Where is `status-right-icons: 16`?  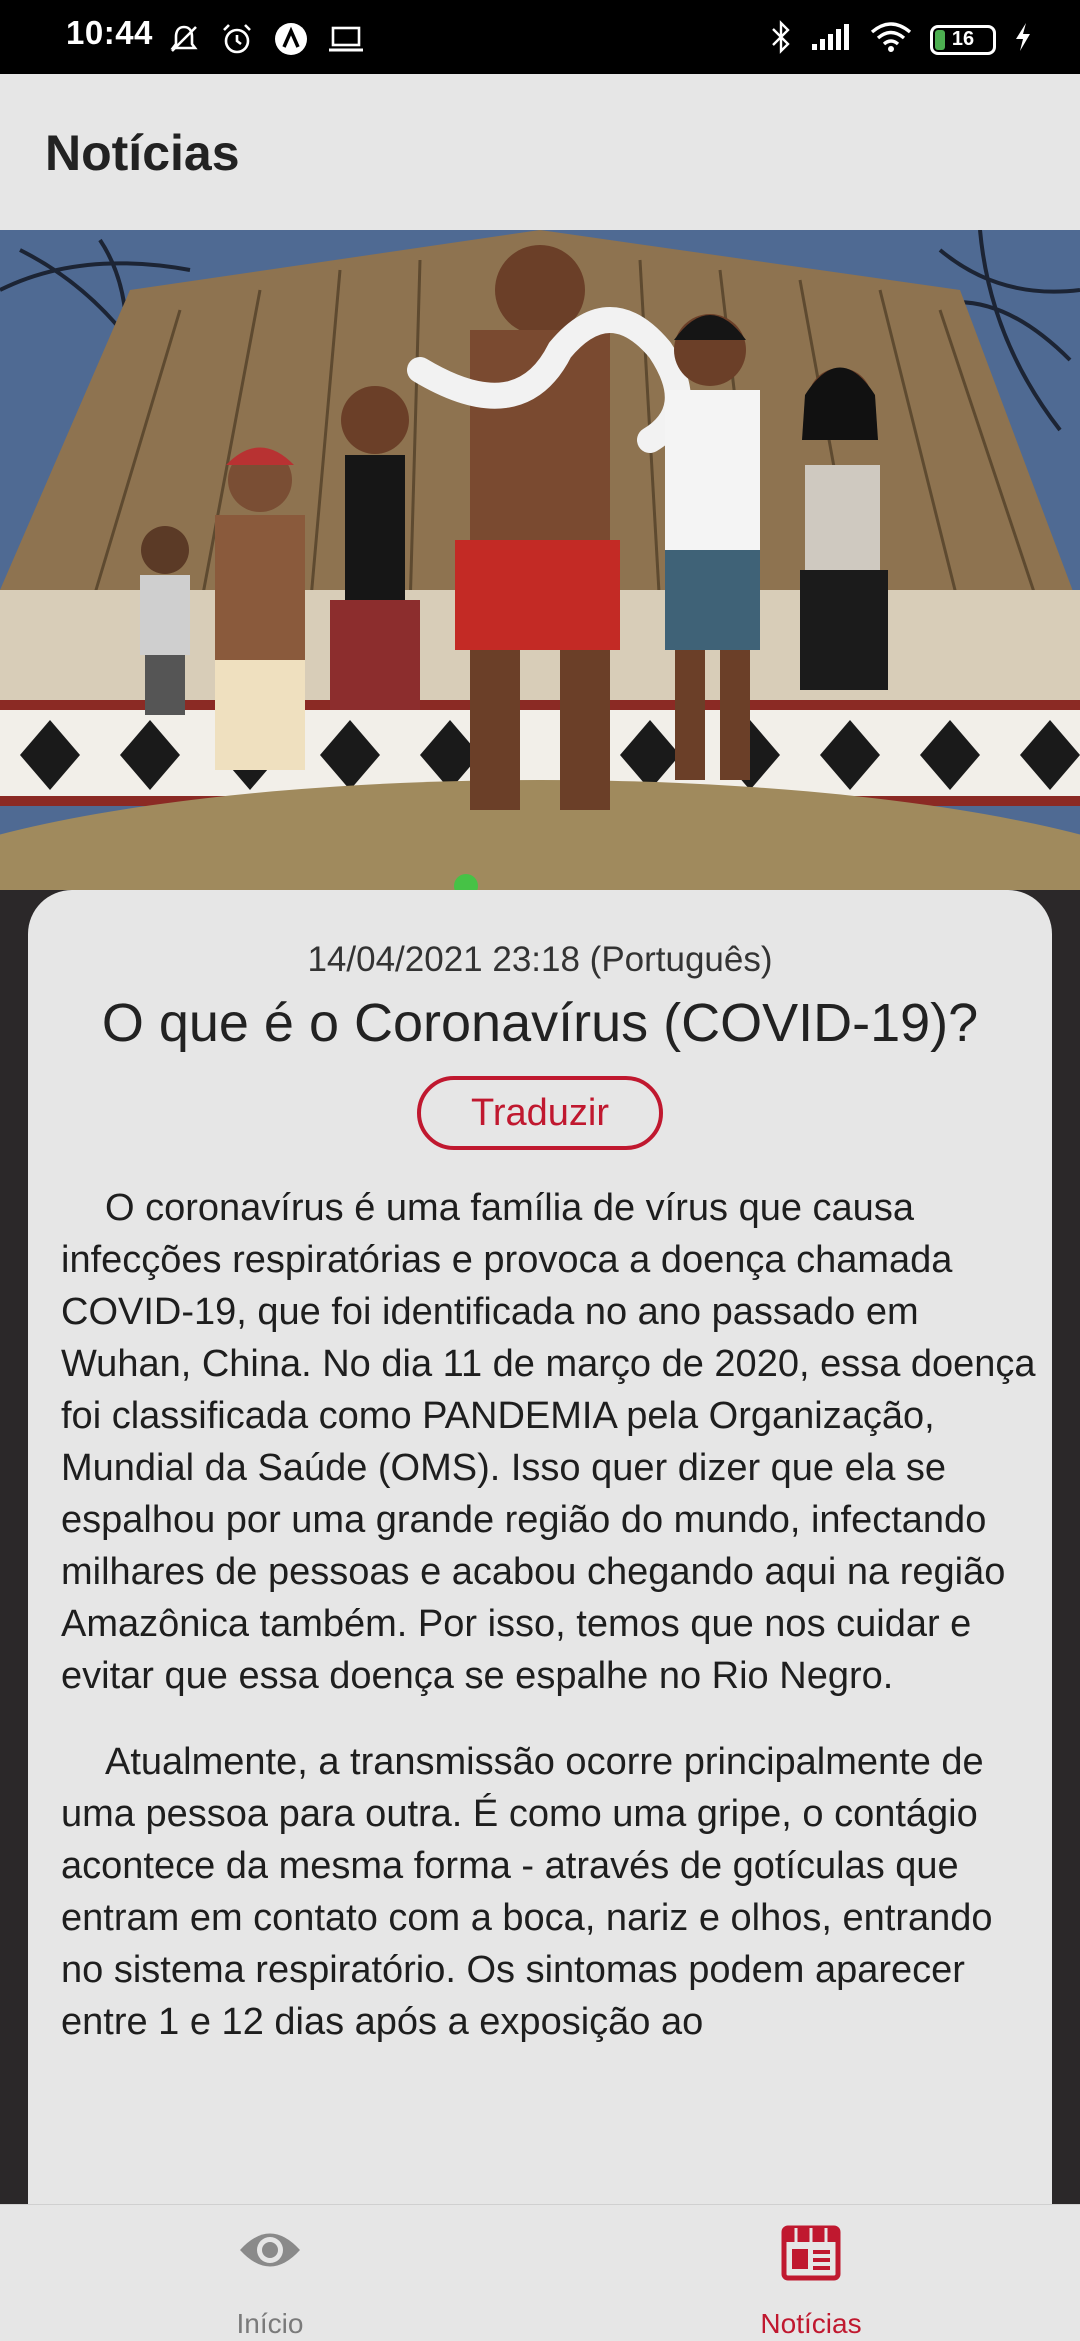 status-right-icons: 16 is located at coordinates (901, 39).